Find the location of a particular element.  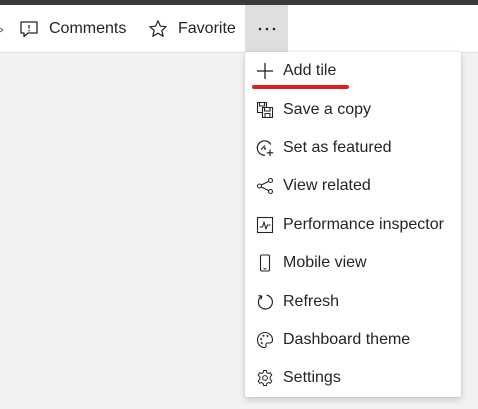

menu-item-label: Settings is located at coordinates (312, 378).